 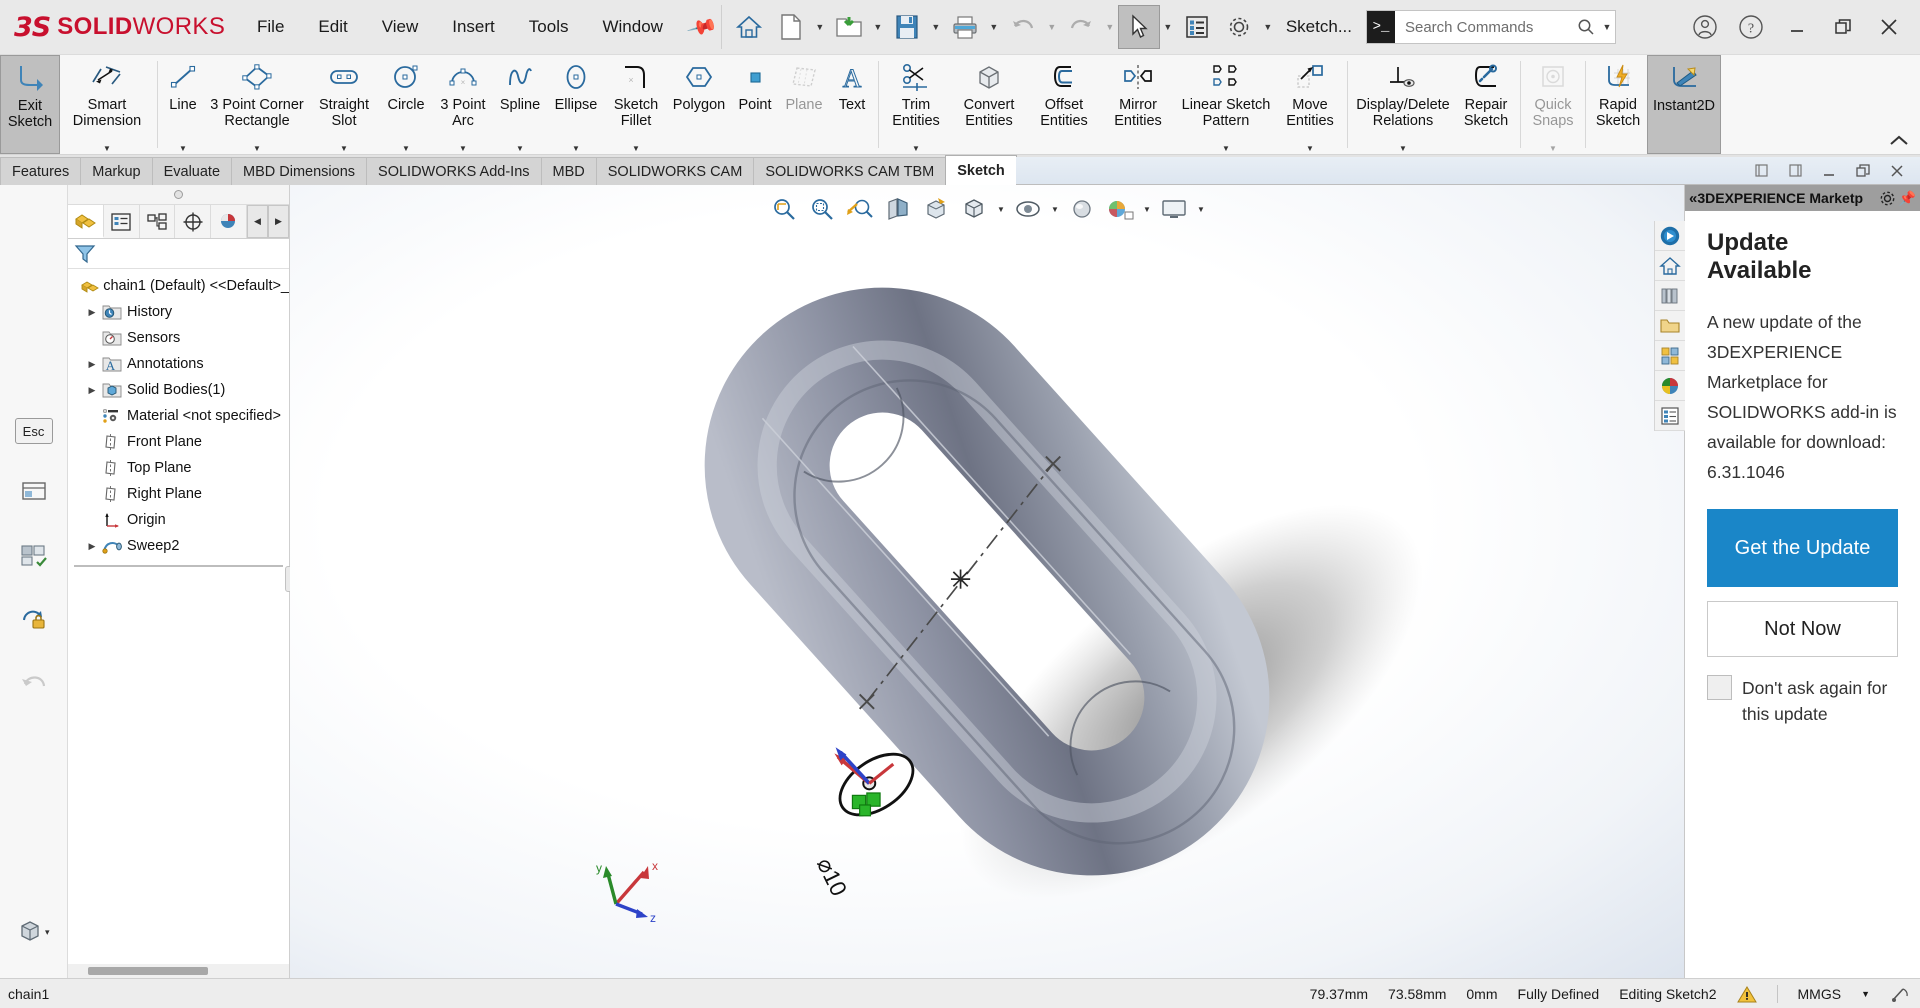 What do you see at coordinates (400, 27) in the screenshot?
I see `menu-view: View` at bounding box center [400, 27].